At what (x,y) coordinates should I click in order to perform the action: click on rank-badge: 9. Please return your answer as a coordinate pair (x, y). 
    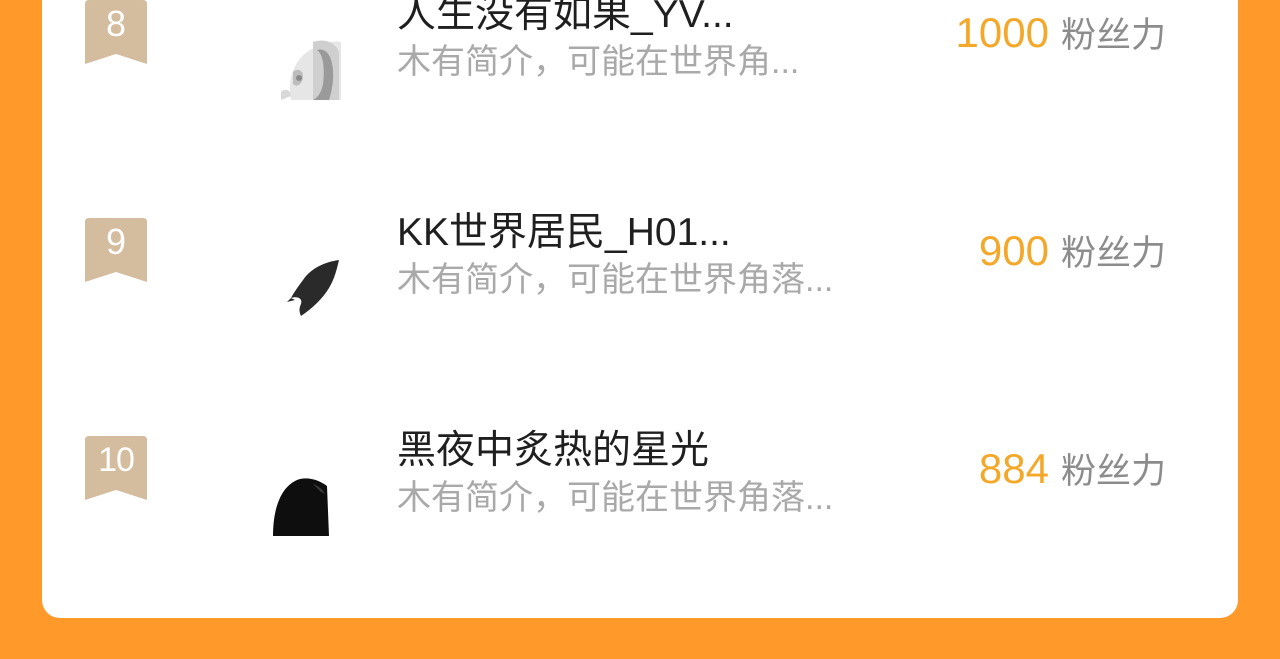
    Looking at the image, I should click on (116, 250).